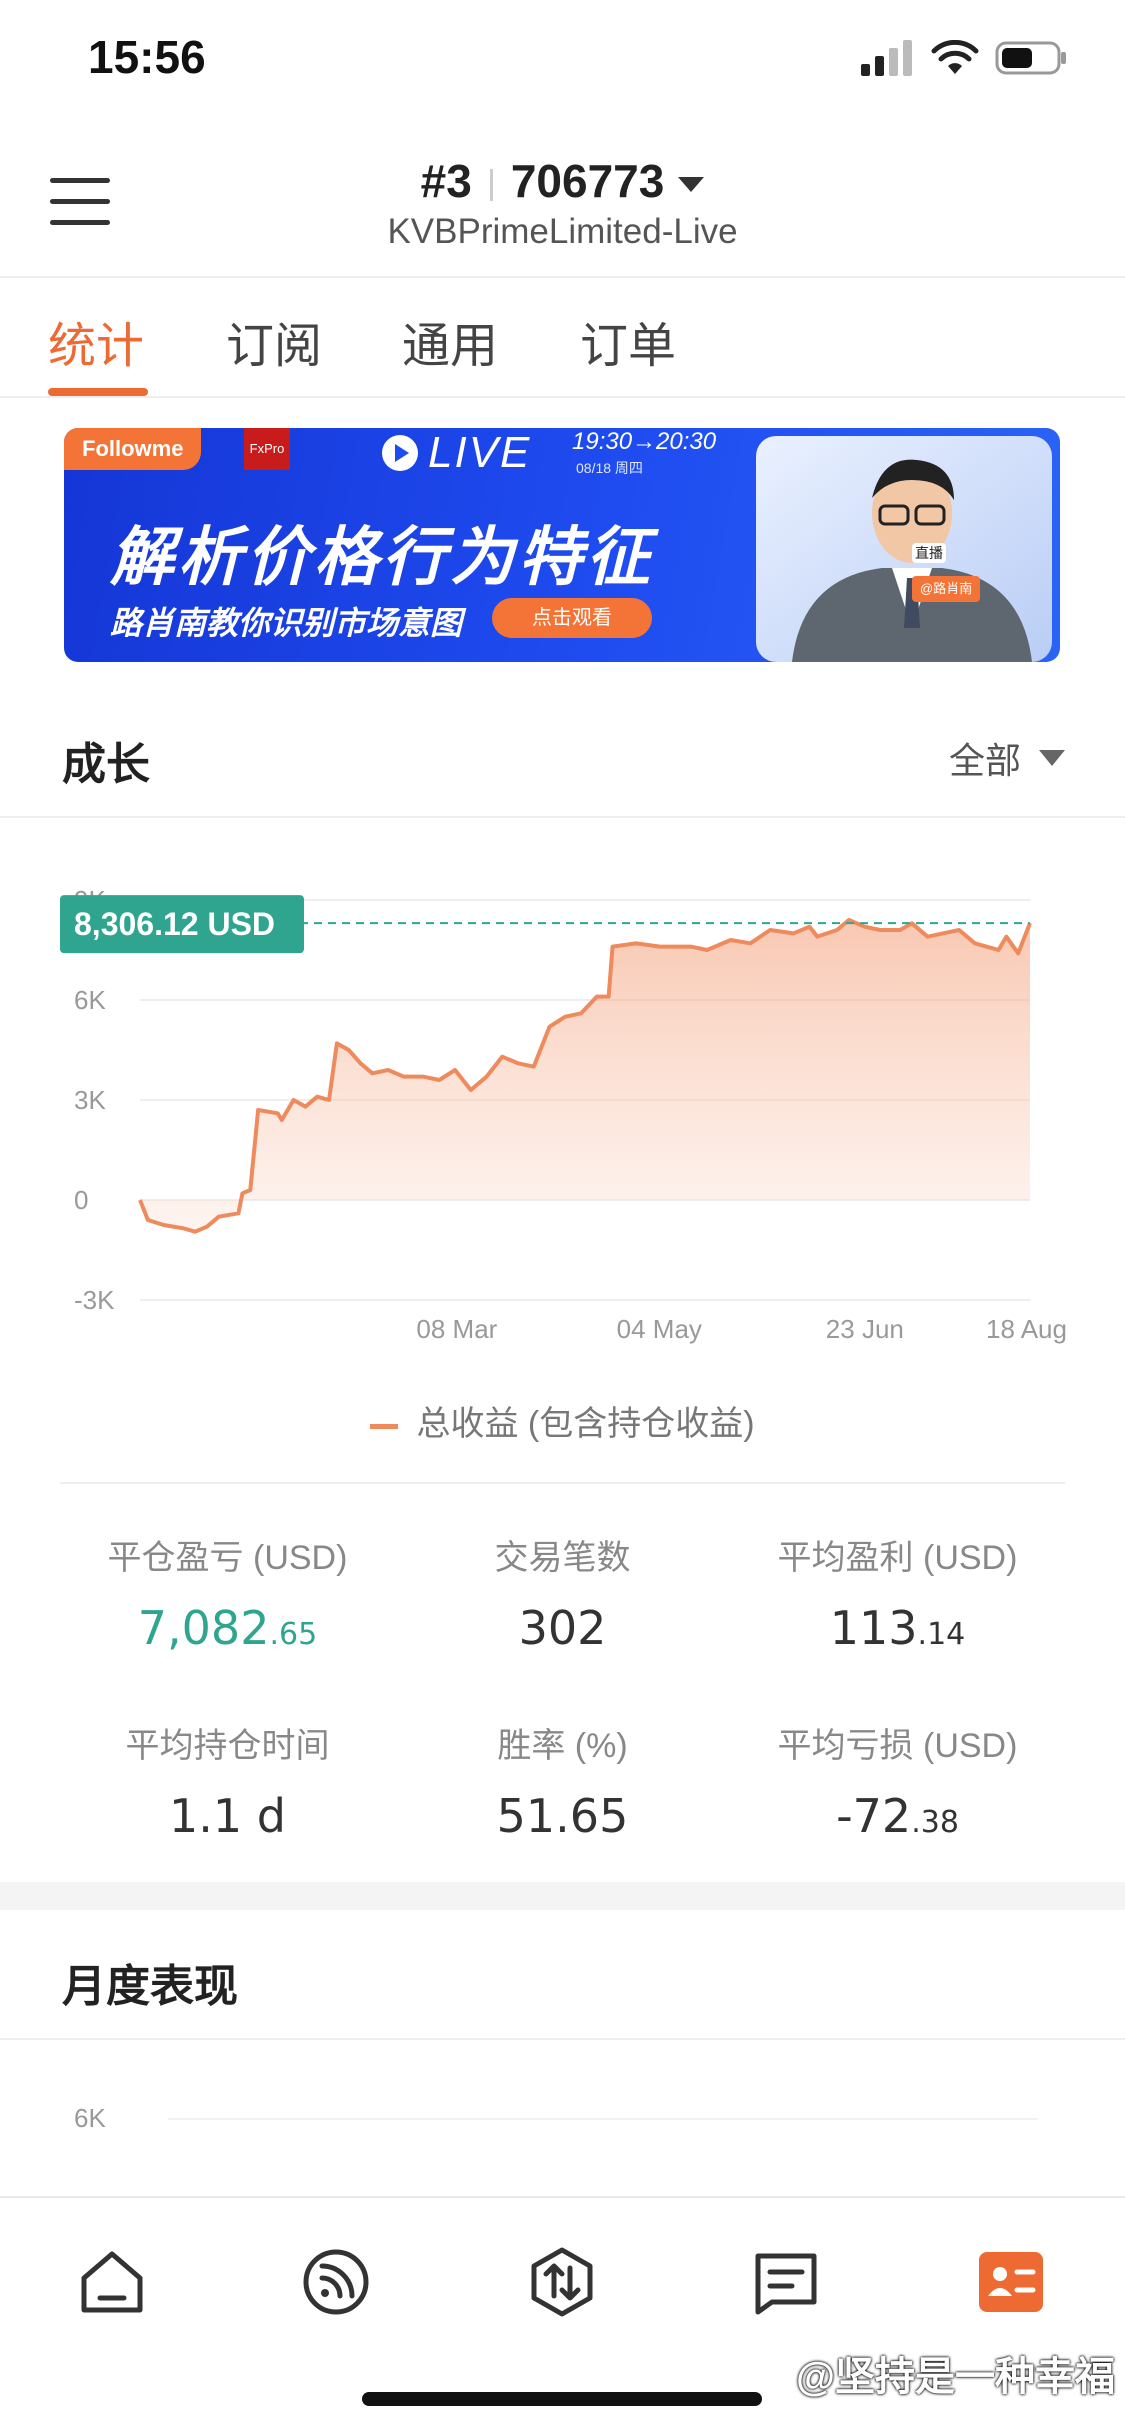  Describe the element at coordinates (603, 2119) in the screenshot. I see `monthly-gridline` at that location.